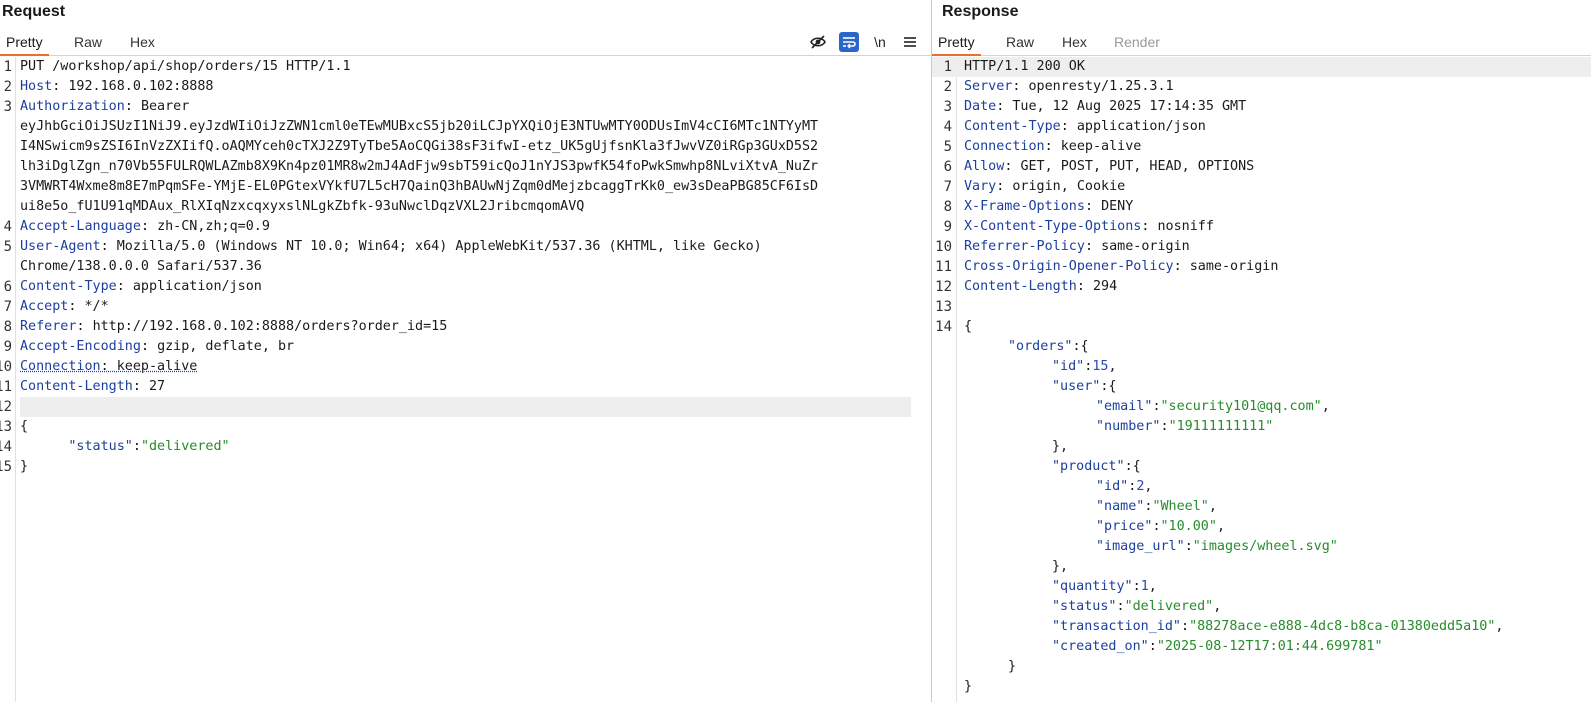  I want to click on json-line: "quantity":1,, so click(1104, 586).